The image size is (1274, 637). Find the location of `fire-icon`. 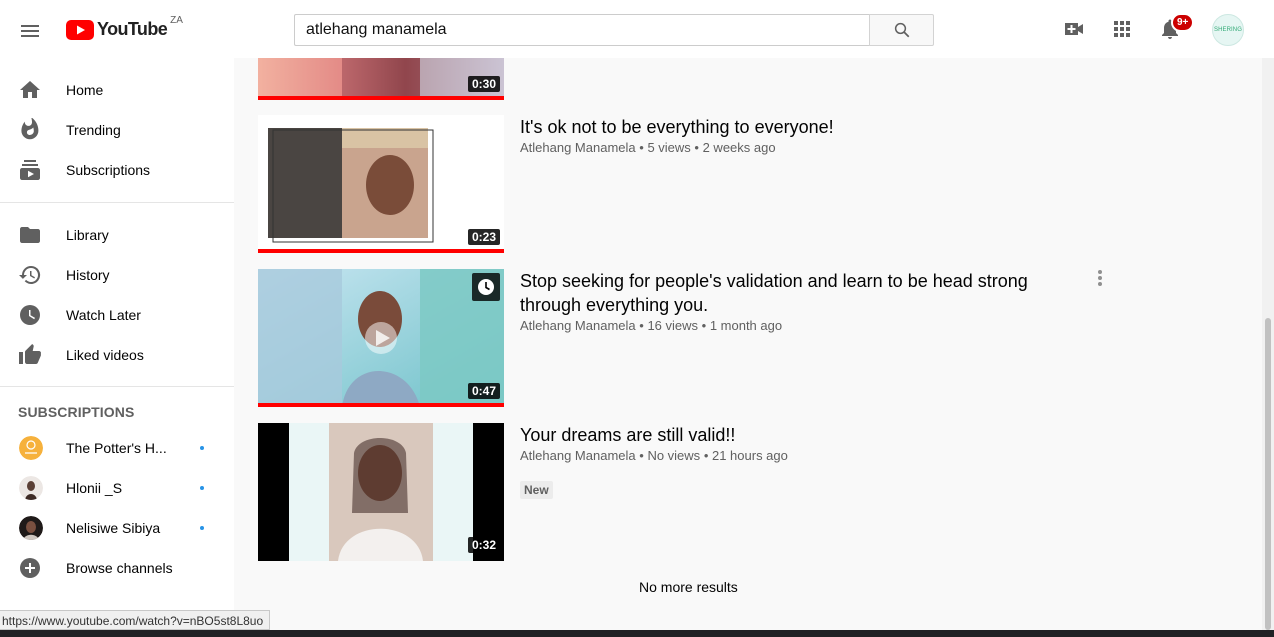

fire-icon is located at coordinates (30, 129).